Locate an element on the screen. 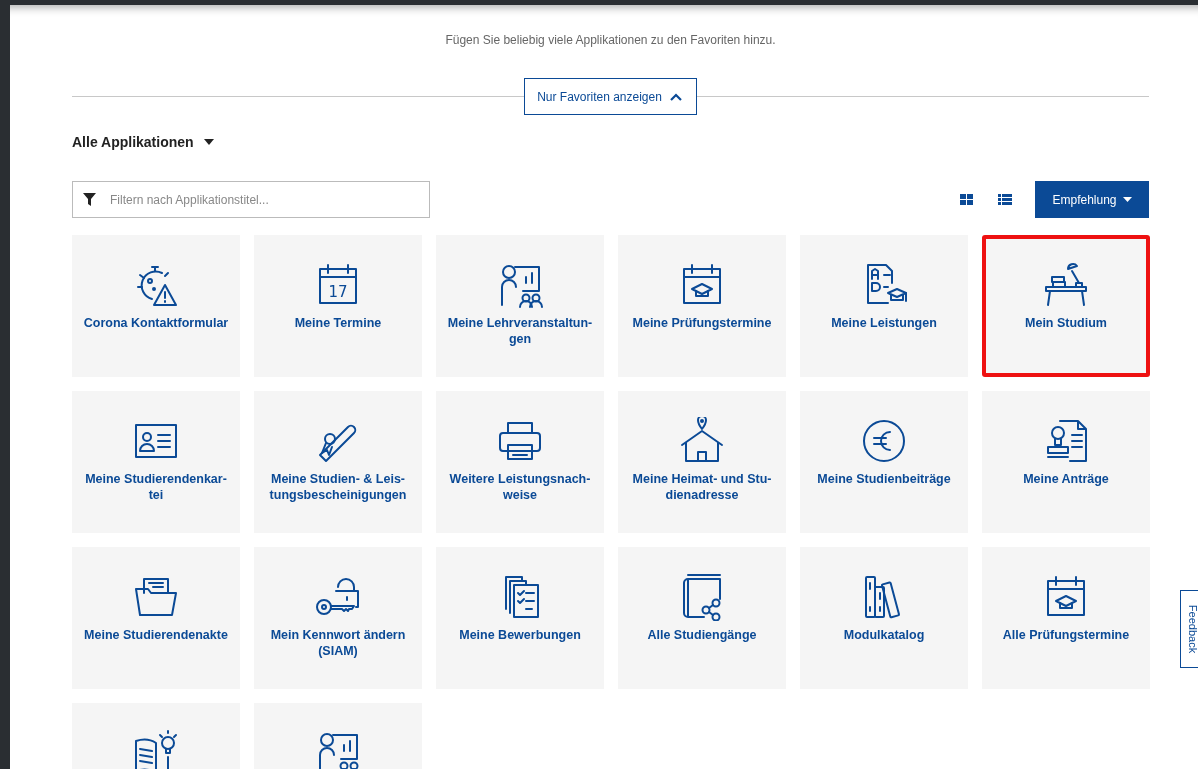 The image size is (1198, 769). app-tile: Meine Prüfungstermine is located at coordinates (702, 306).